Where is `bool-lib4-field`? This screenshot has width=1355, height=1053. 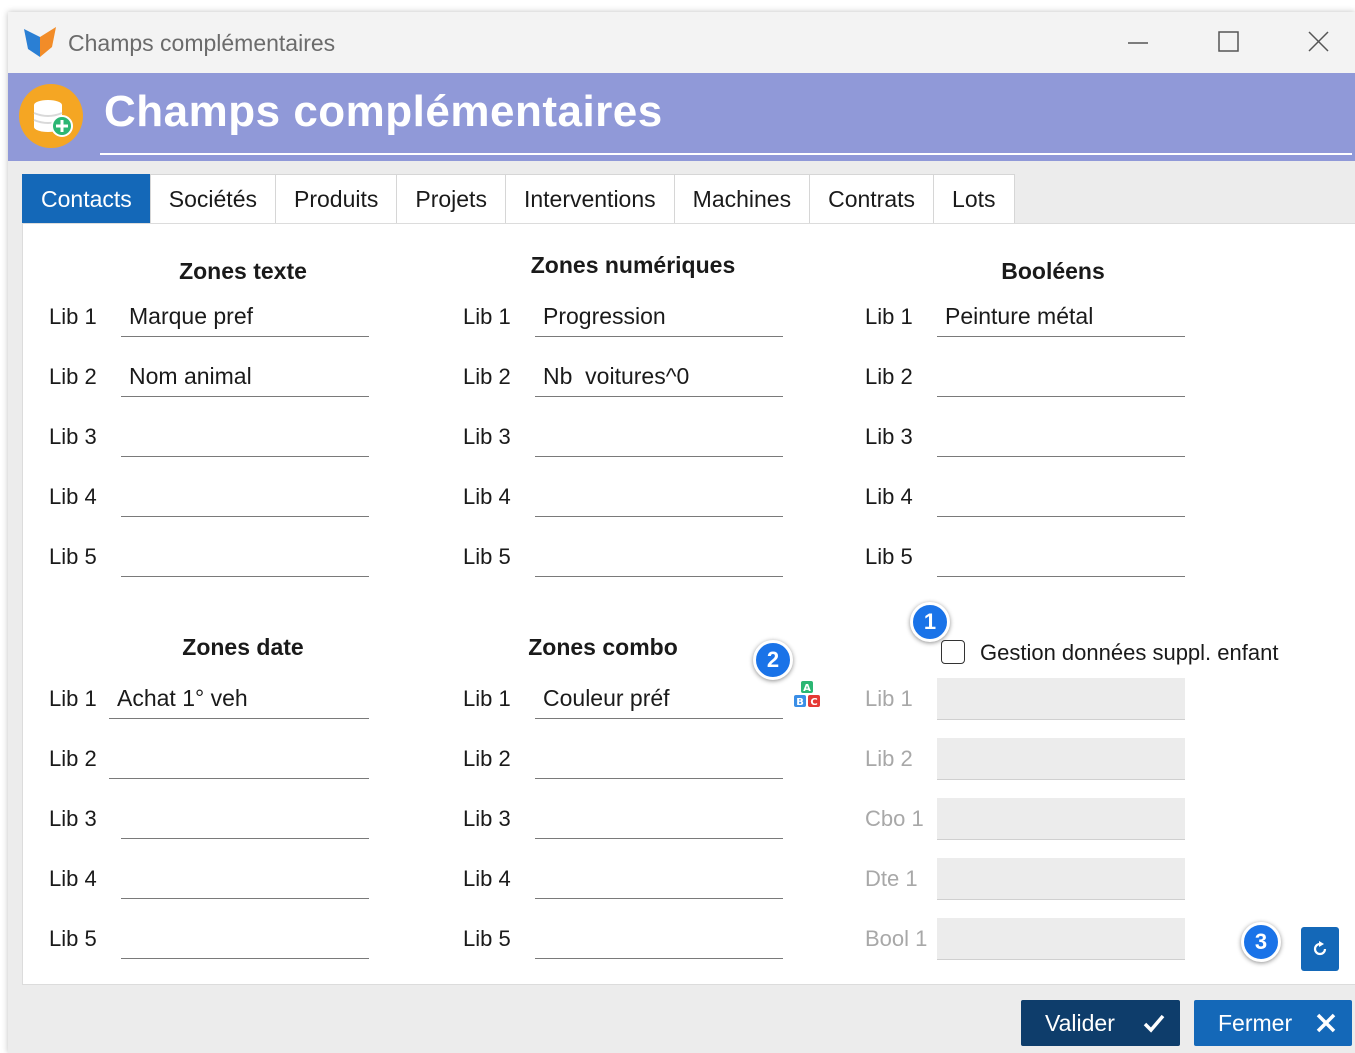 bool-lib4-field is located at coordinates (1061, 497).